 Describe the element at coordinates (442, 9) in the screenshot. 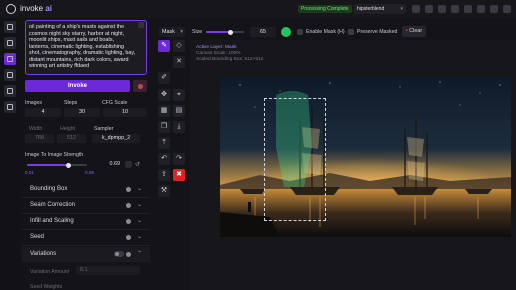

I see `translate-icon` at that location.